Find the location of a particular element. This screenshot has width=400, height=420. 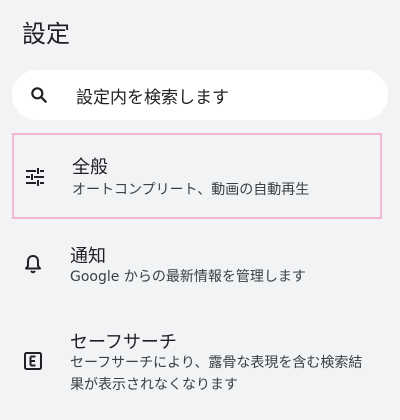

search-icon is located at coordinates (39, 95).